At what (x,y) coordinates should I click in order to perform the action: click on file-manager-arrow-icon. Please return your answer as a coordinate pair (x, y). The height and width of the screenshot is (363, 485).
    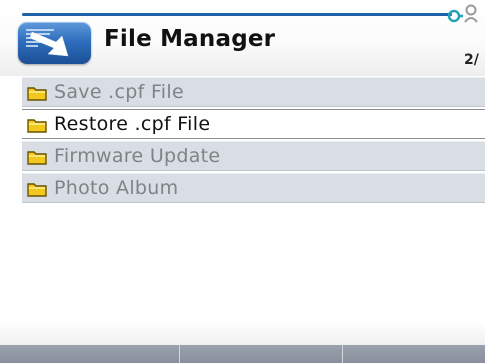
    Looking at the image, I should click on (54, 43).